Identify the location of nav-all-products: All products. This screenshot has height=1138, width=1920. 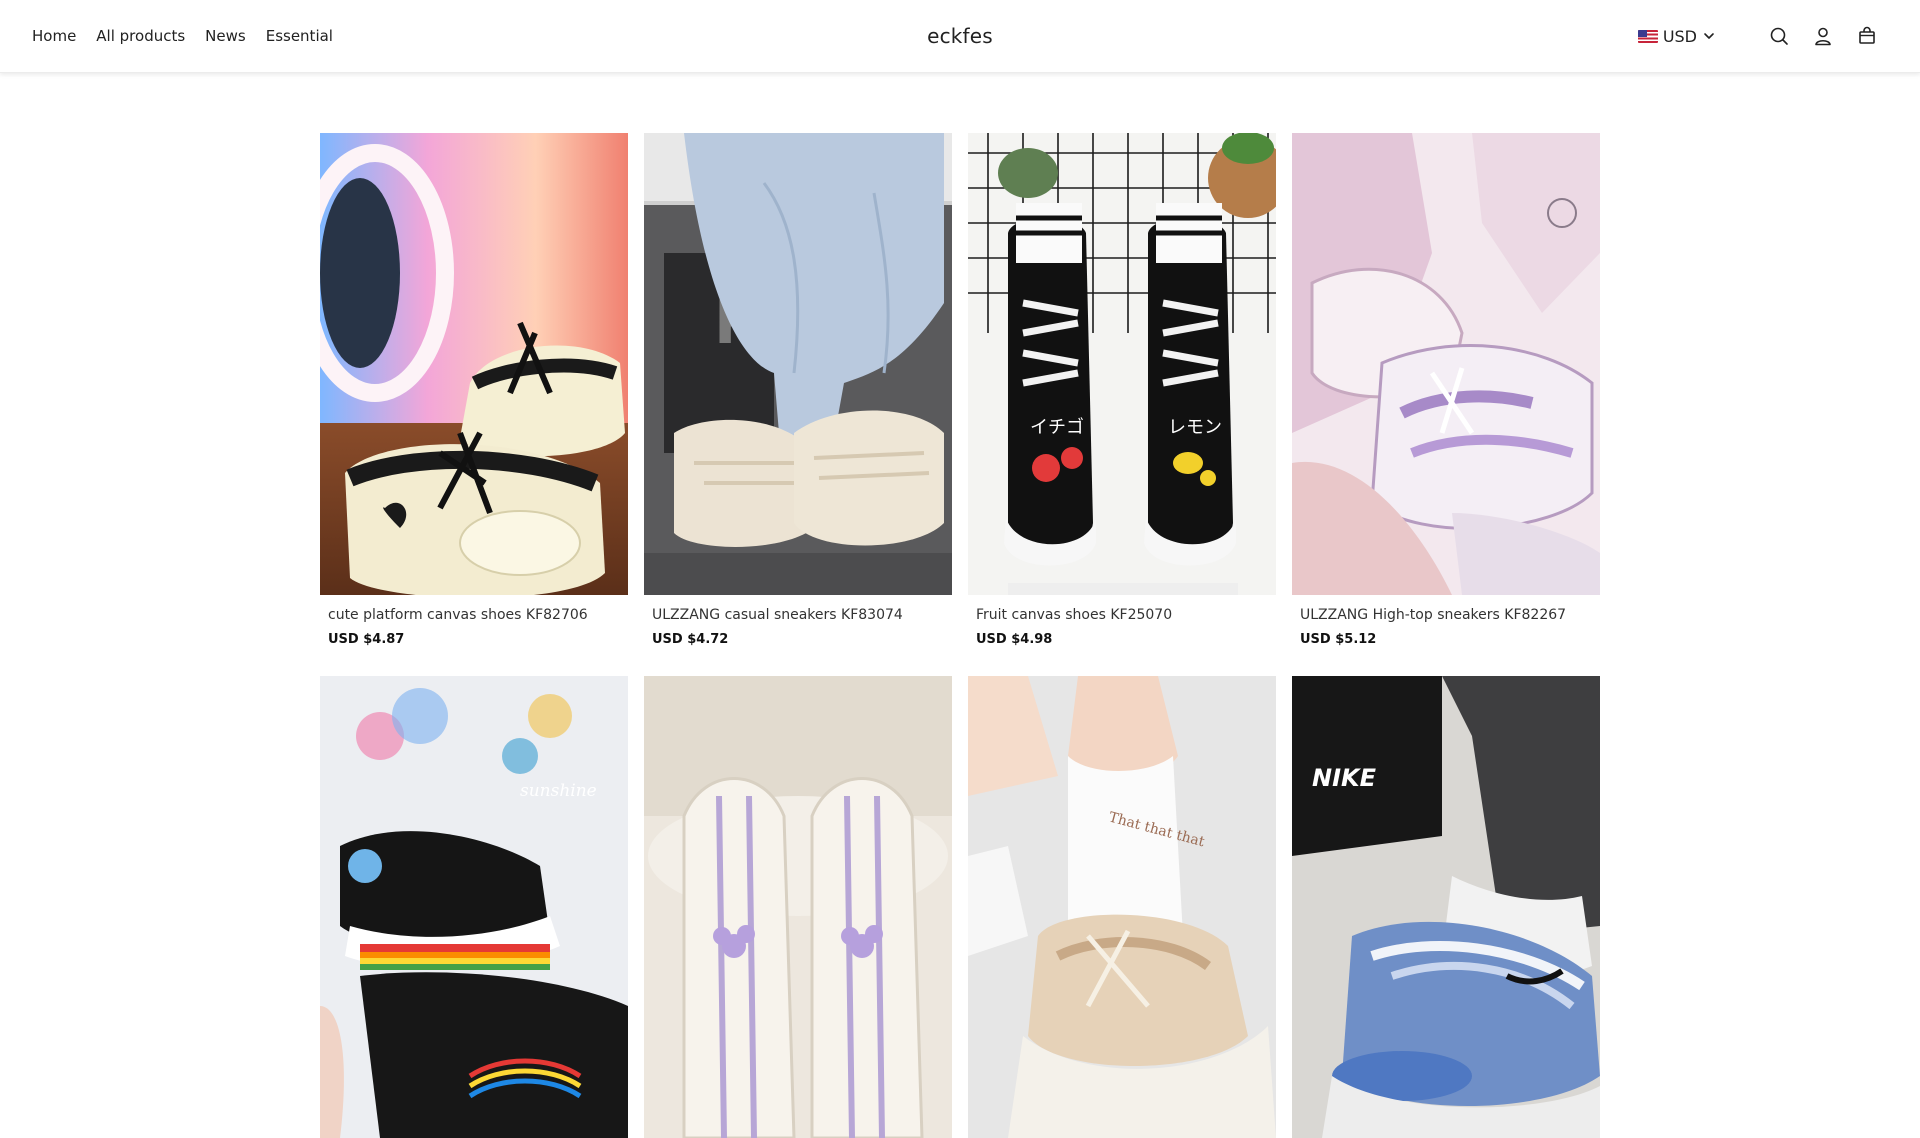
(140, 36).